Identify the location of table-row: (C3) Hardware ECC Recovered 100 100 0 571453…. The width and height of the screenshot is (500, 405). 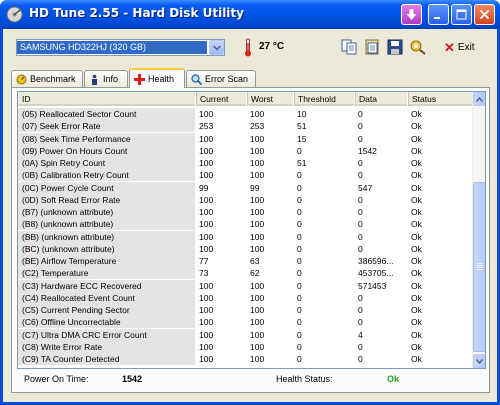
(246, 285).